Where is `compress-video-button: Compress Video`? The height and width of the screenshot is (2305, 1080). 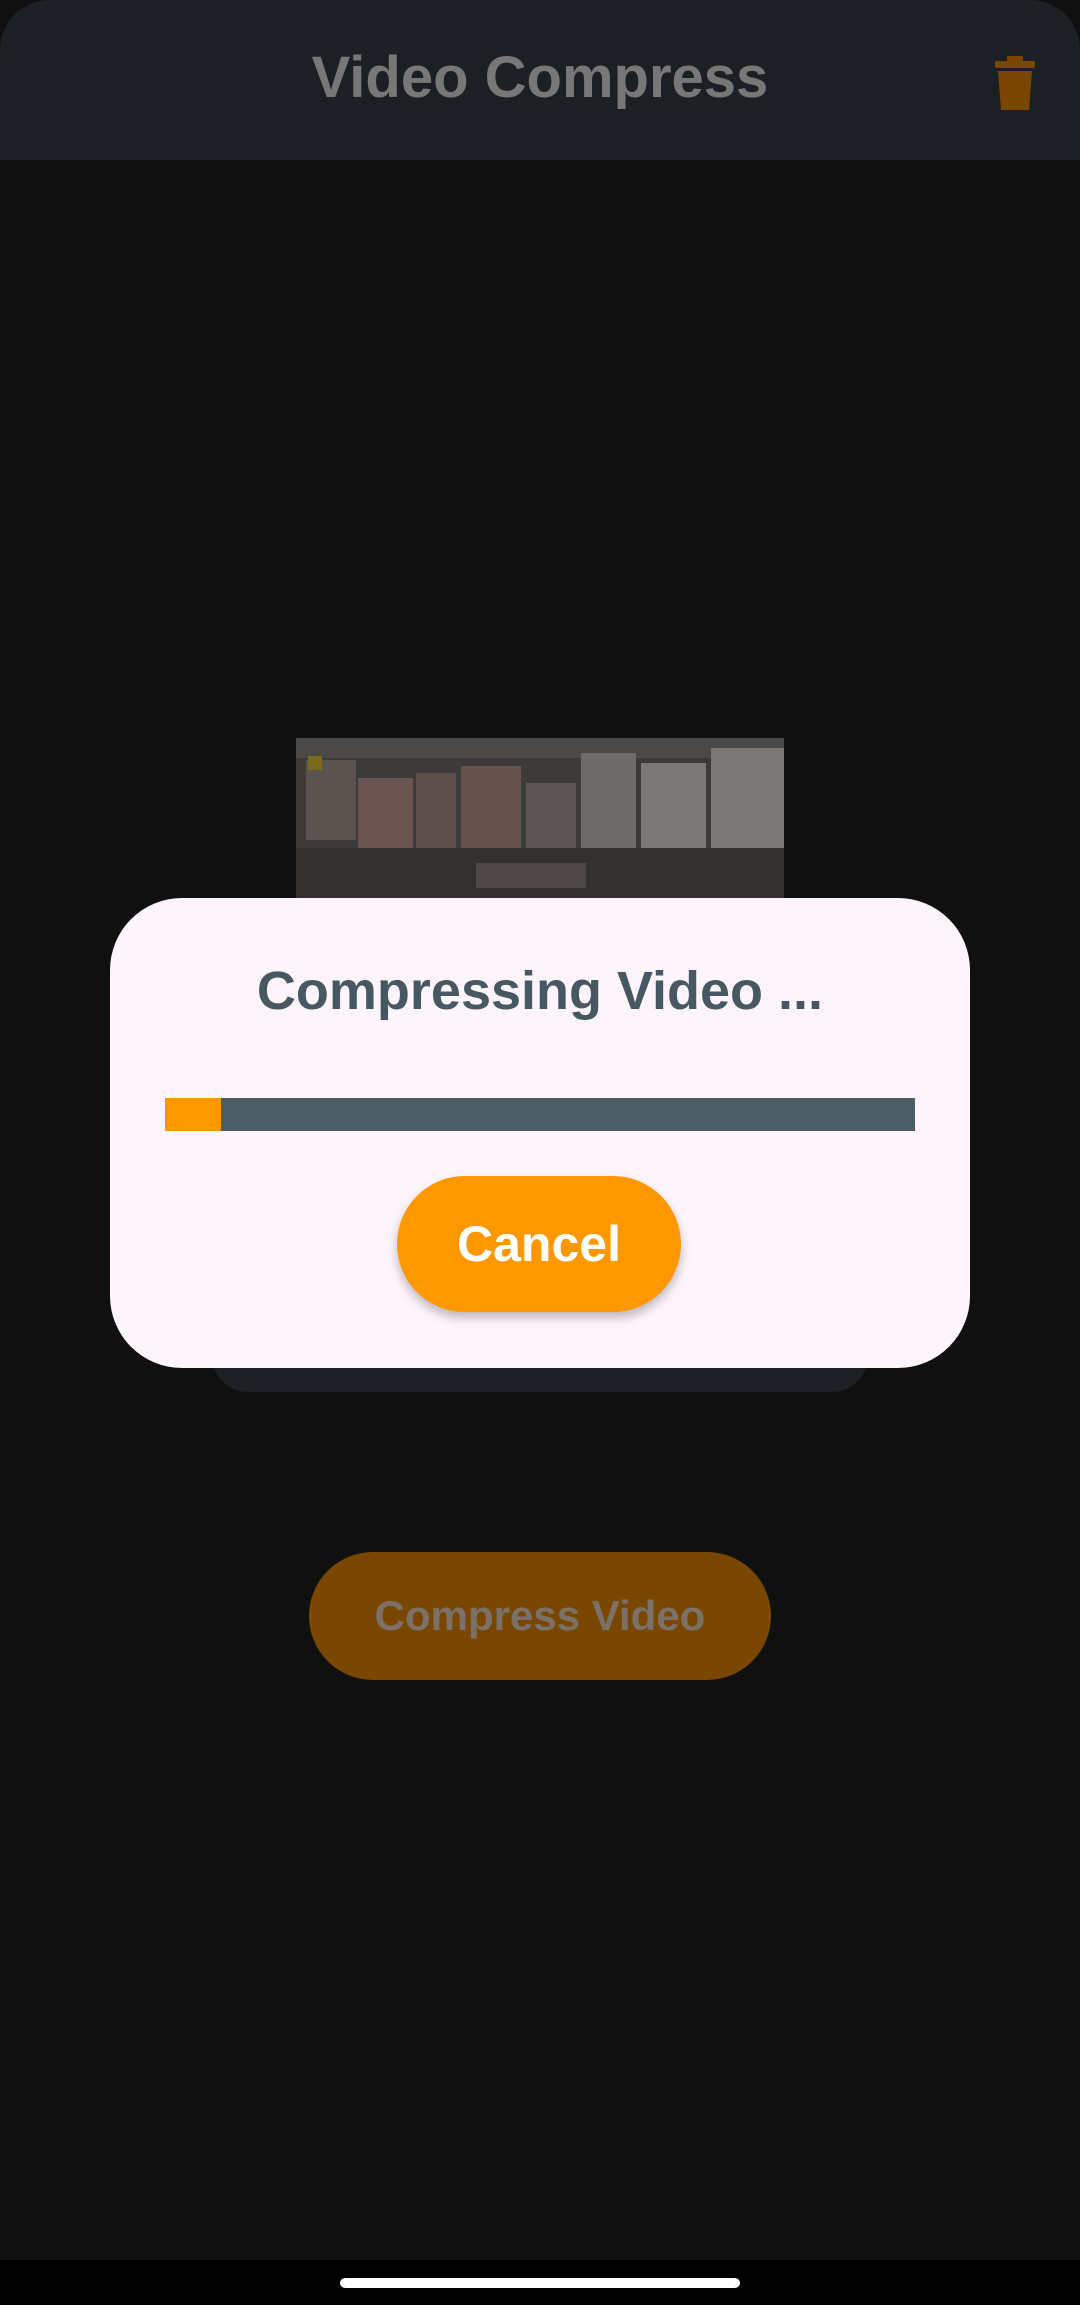
compress-video-button: Compress Video is located at coordinates (540, 1616).